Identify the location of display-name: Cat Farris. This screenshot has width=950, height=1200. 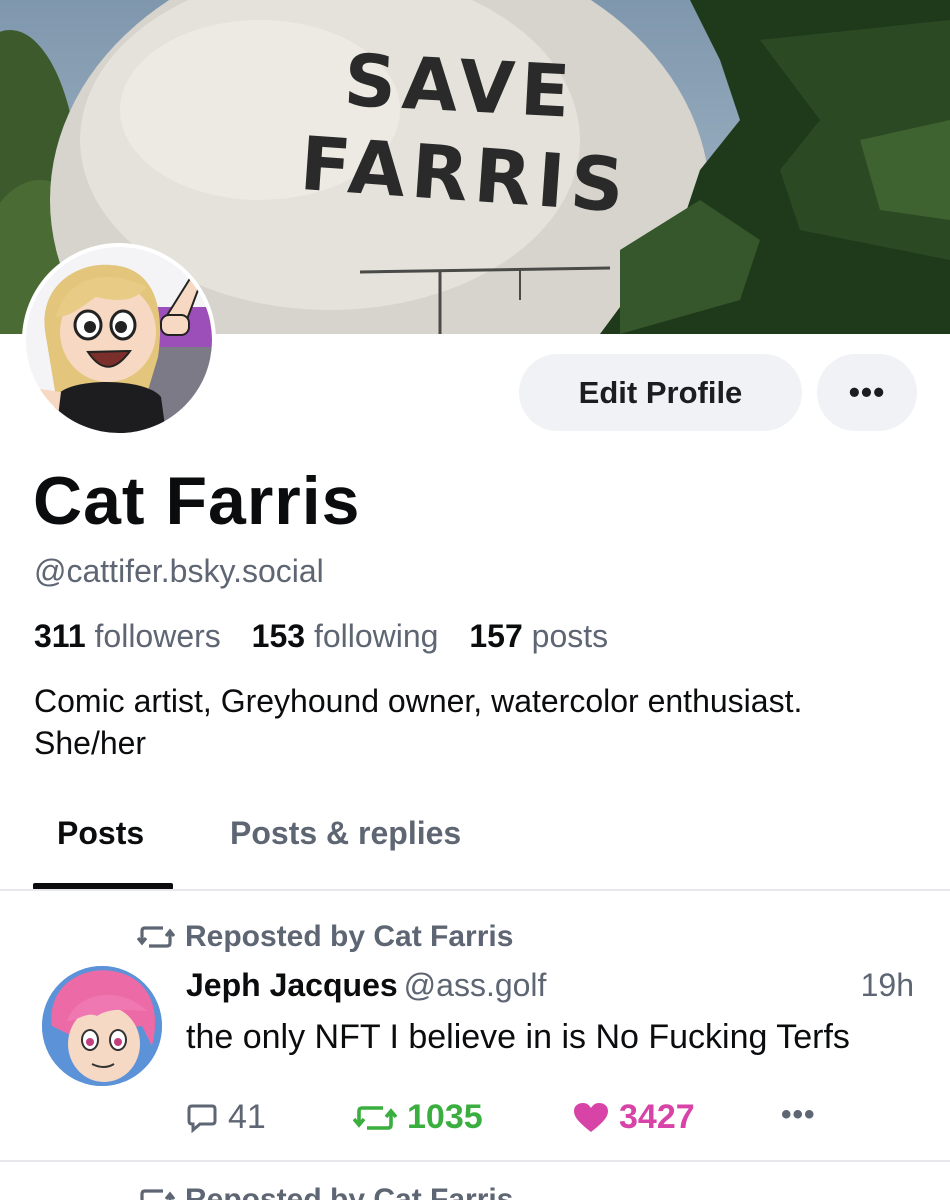
(197, 501).